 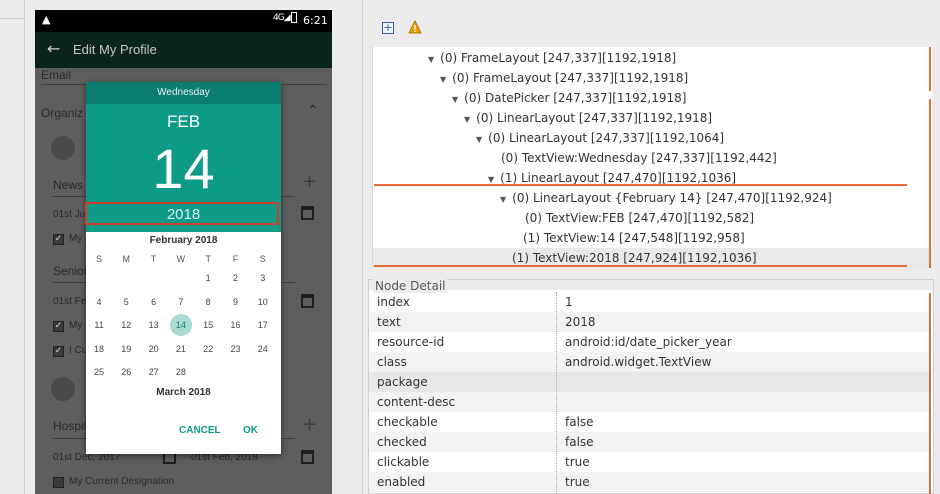 I want to click on property-row: enabled true, so click(x=649, y=482).